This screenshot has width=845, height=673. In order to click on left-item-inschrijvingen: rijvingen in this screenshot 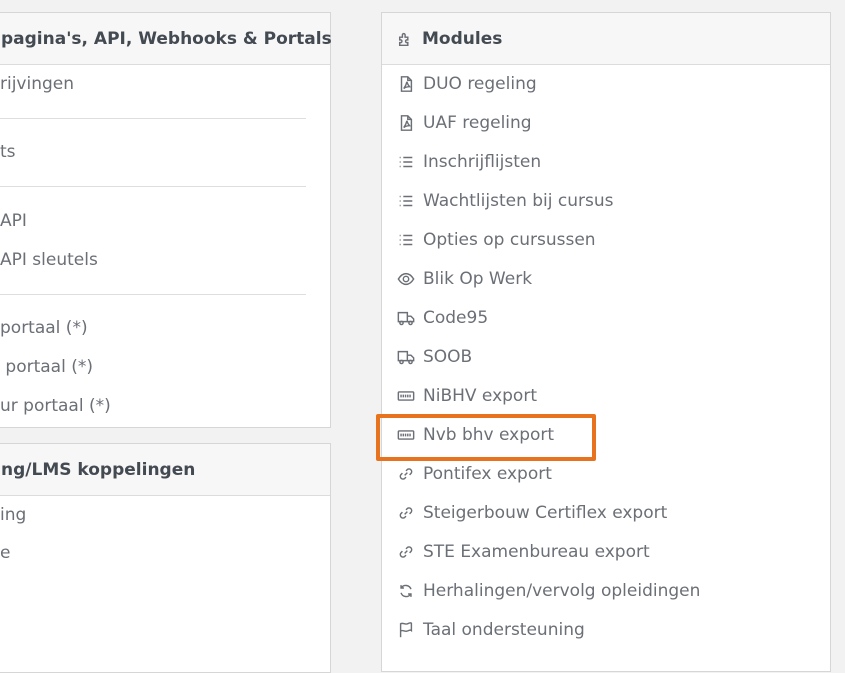, I will do `click(37, 84)`.